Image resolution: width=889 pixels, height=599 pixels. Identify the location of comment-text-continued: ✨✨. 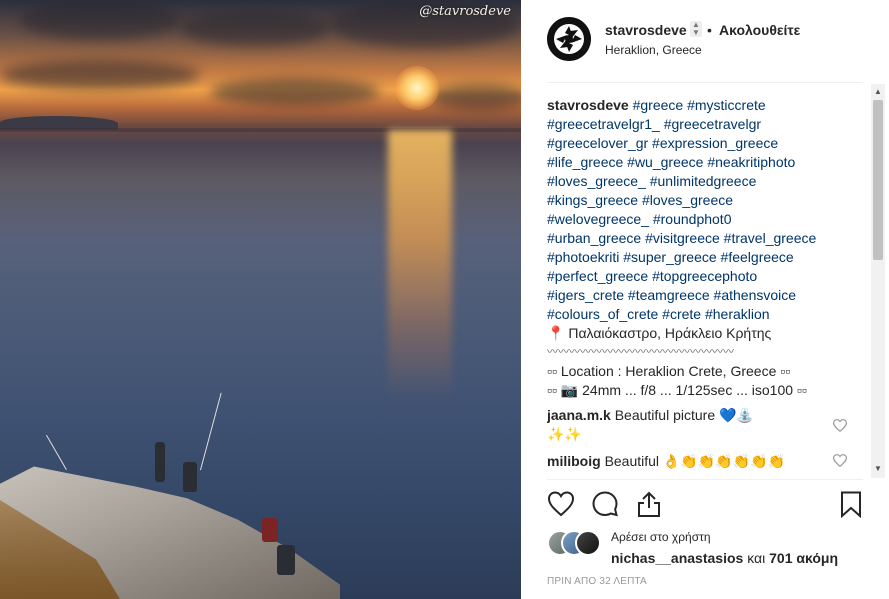
(564, 434).